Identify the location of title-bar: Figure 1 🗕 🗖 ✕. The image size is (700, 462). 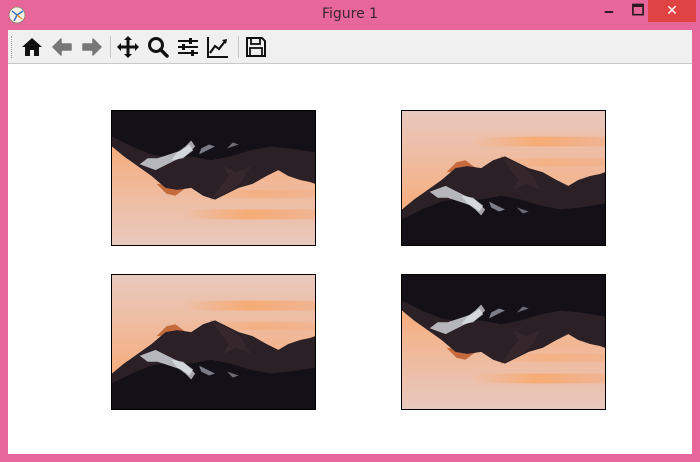
(350, 15).